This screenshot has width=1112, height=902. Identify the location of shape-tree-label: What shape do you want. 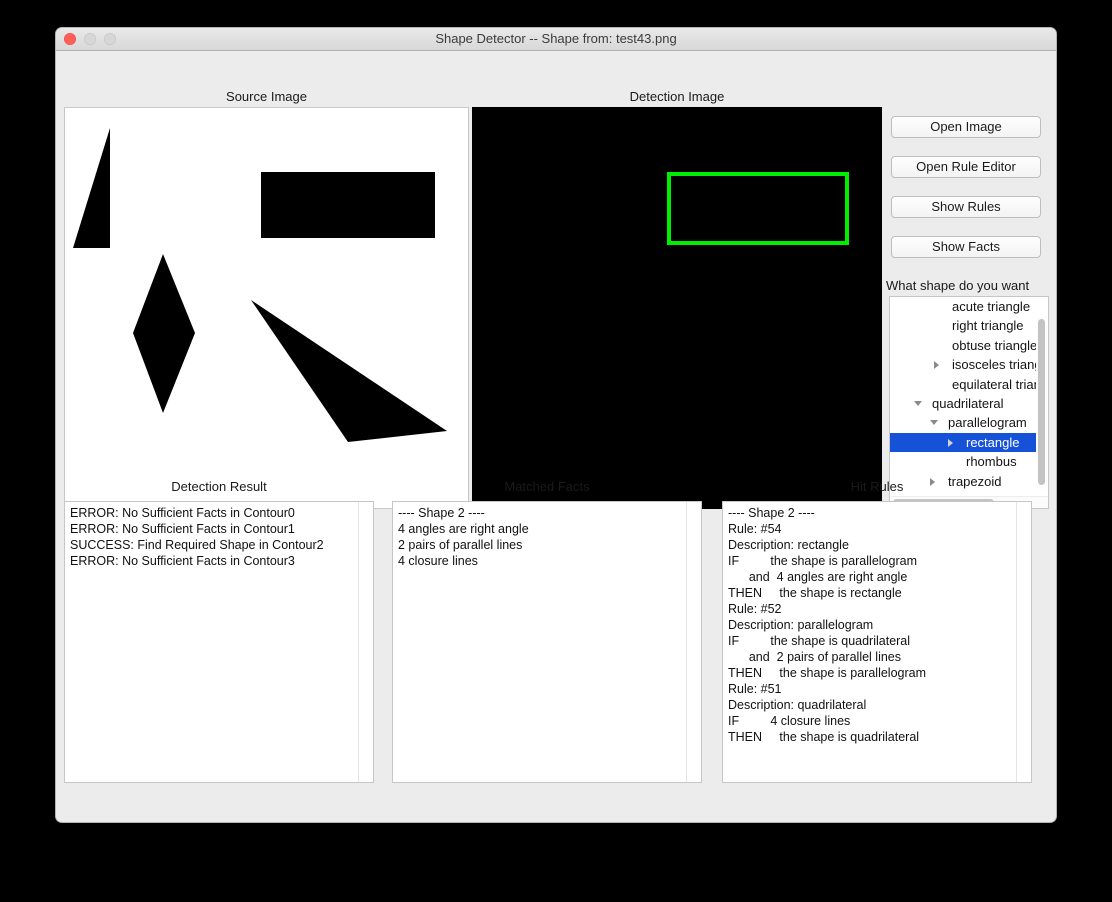
(958, 285).